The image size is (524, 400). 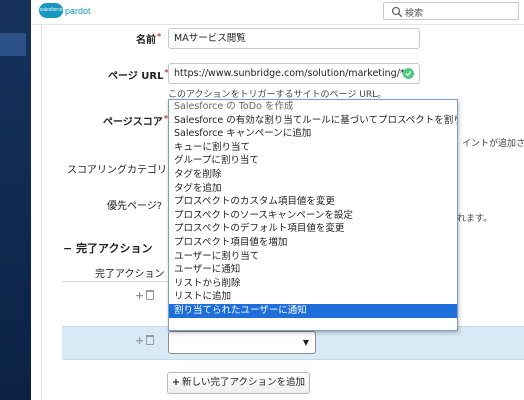 What do you see at coordinates (313, 121) in the screenshot?
I see `dropdown-option: Salesforce の有効な割り当てルールに基づいてプロスペクトを割り当て` at bounding box center [313, 121].